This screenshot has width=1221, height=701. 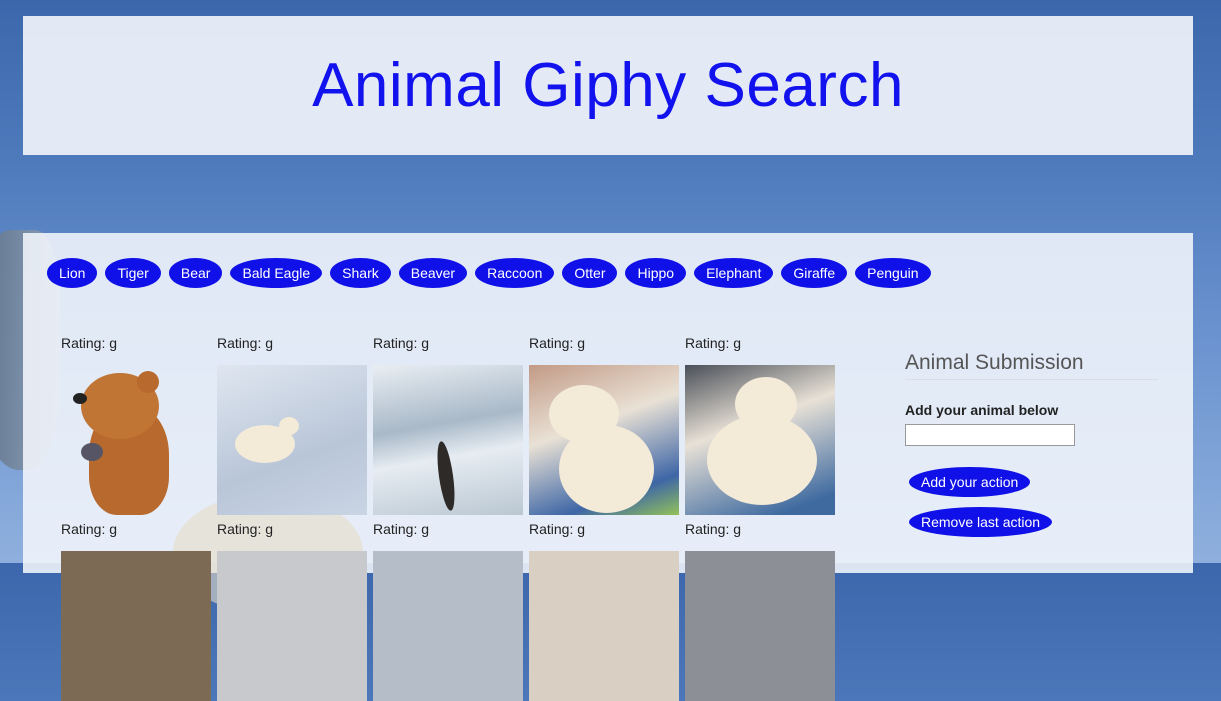 I want to click on remove-last-action-button: Remove last action, so click(x=981, y=522).